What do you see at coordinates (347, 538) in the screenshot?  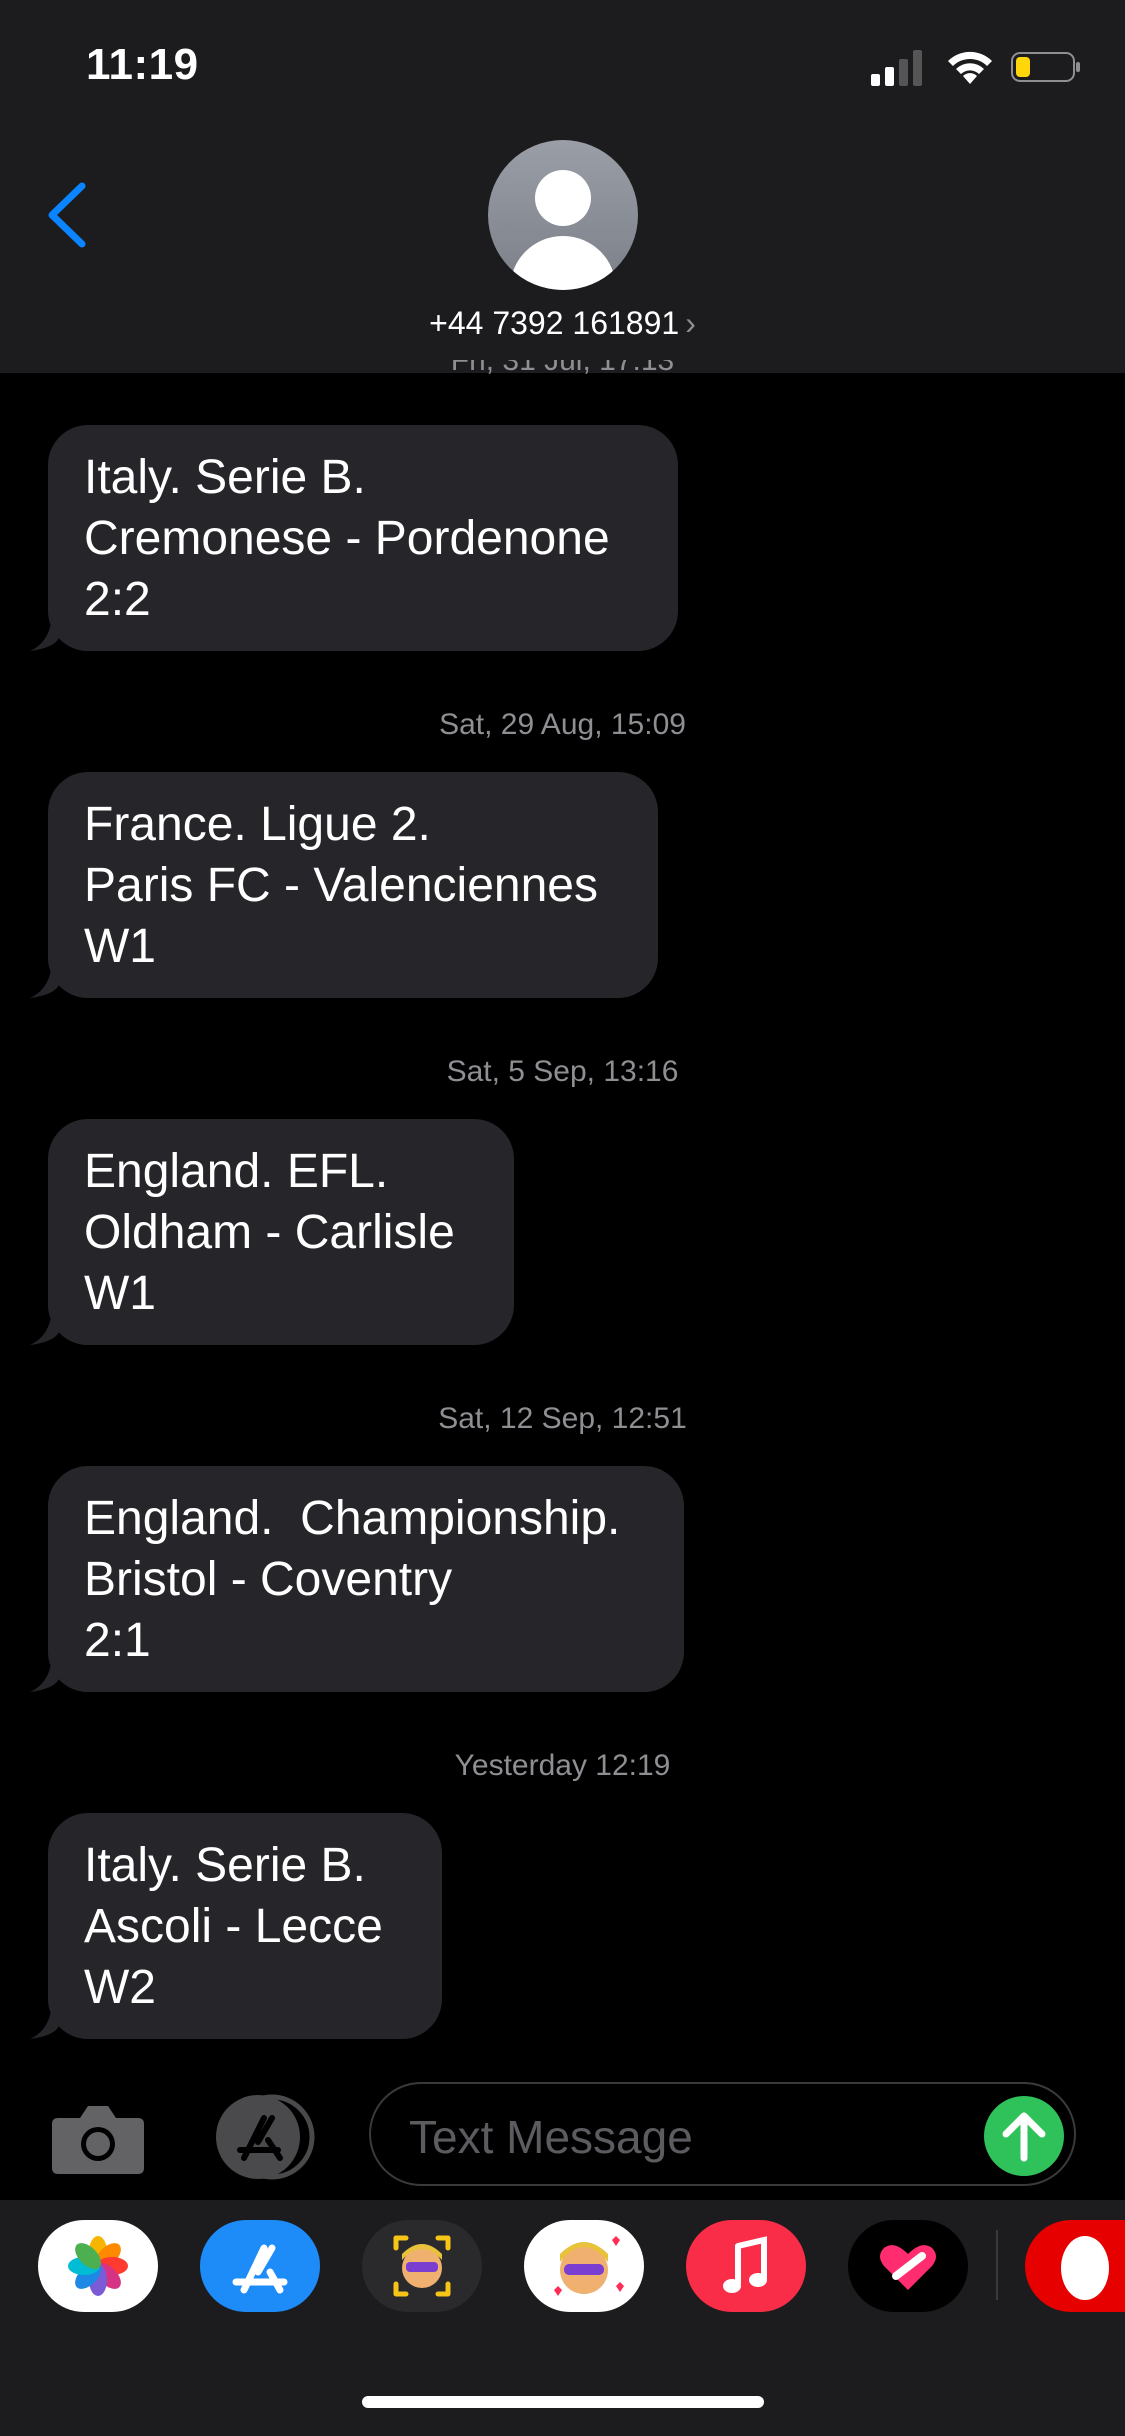 I see `message-line: Cremonese - Pordenone` at bounding box center [347, 538].